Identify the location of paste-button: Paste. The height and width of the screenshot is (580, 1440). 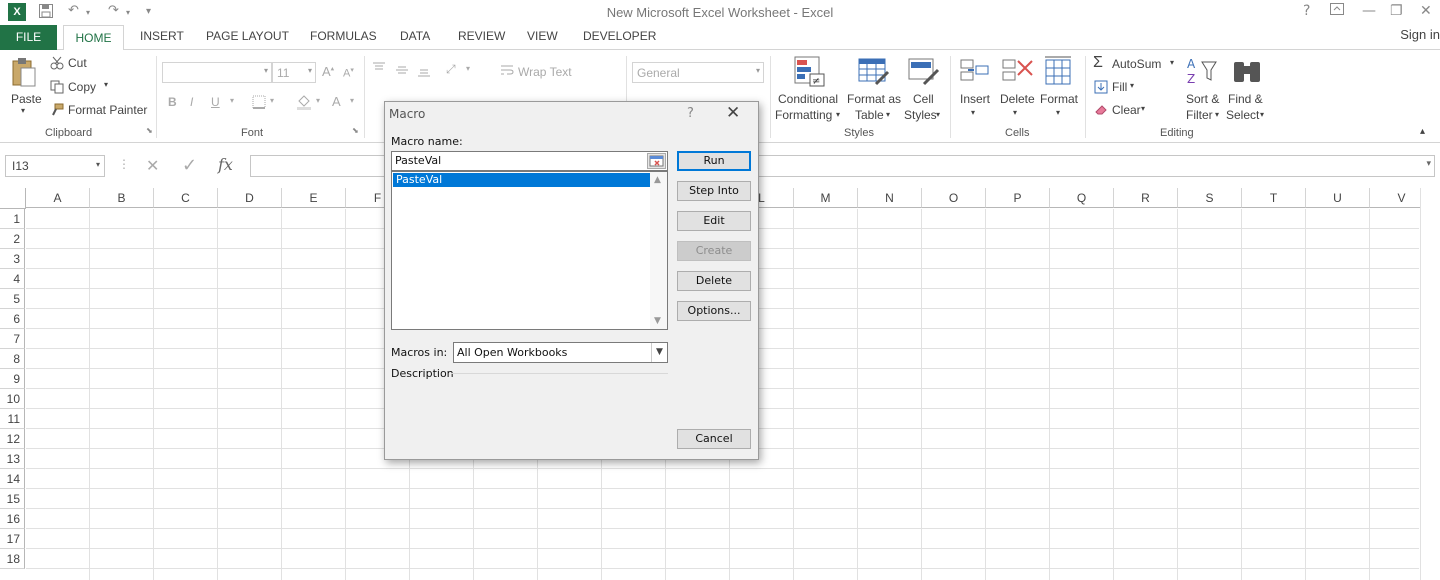
(26, 99).